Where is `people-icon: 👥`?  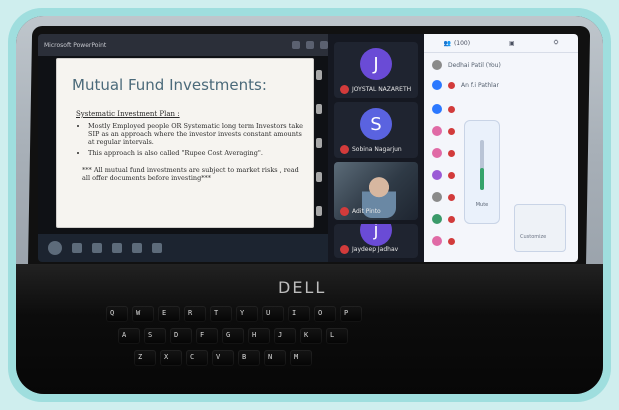 people-icon: 👥 is located at coordinates (447, 43).